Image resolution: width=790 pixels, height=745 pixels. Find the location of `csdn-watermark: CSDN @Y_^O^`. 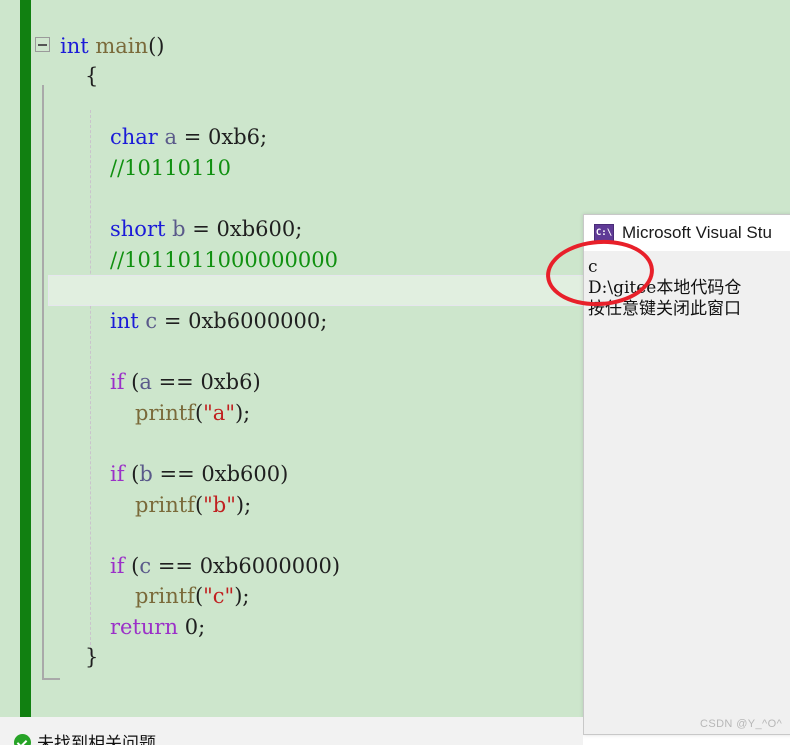

csdn-watermark: CSDN @Y_^O^ is located at coordinates (741, 724).